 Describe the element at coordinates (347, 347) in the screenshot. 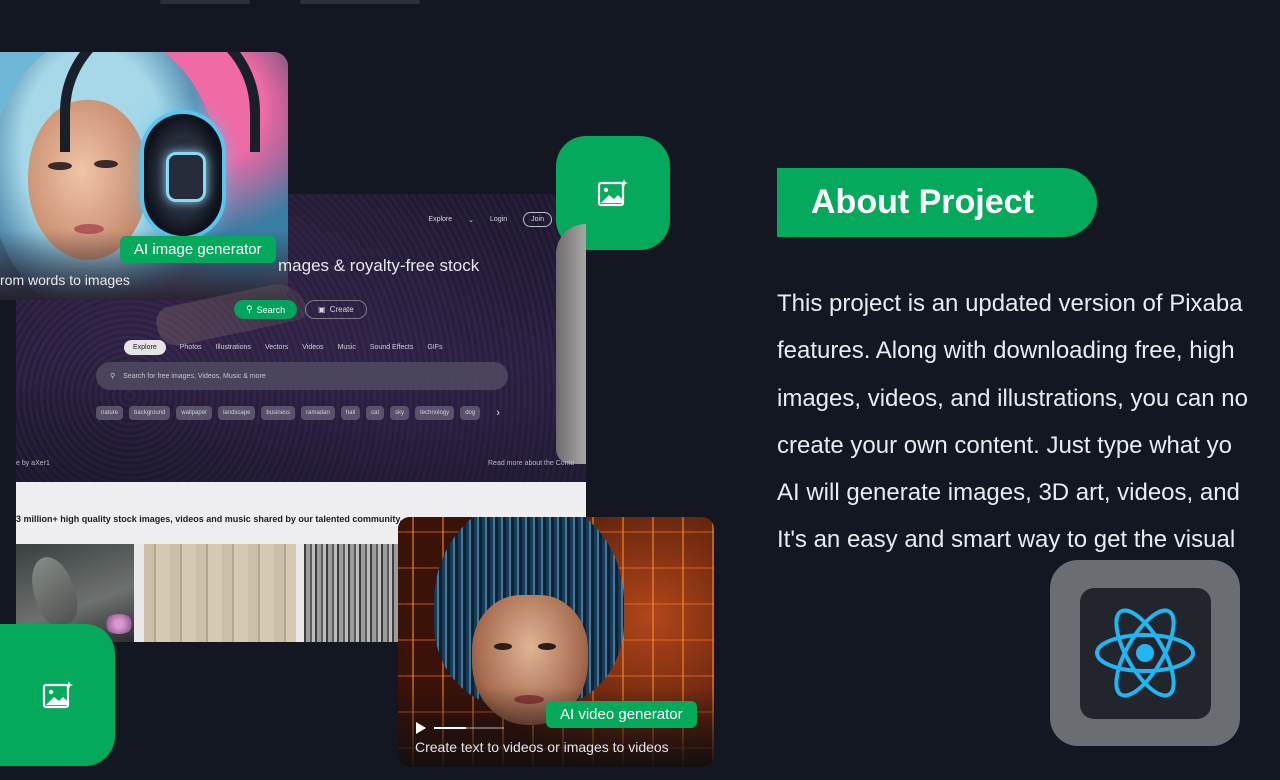

I see `mockup-tab-music: Music` at that location.